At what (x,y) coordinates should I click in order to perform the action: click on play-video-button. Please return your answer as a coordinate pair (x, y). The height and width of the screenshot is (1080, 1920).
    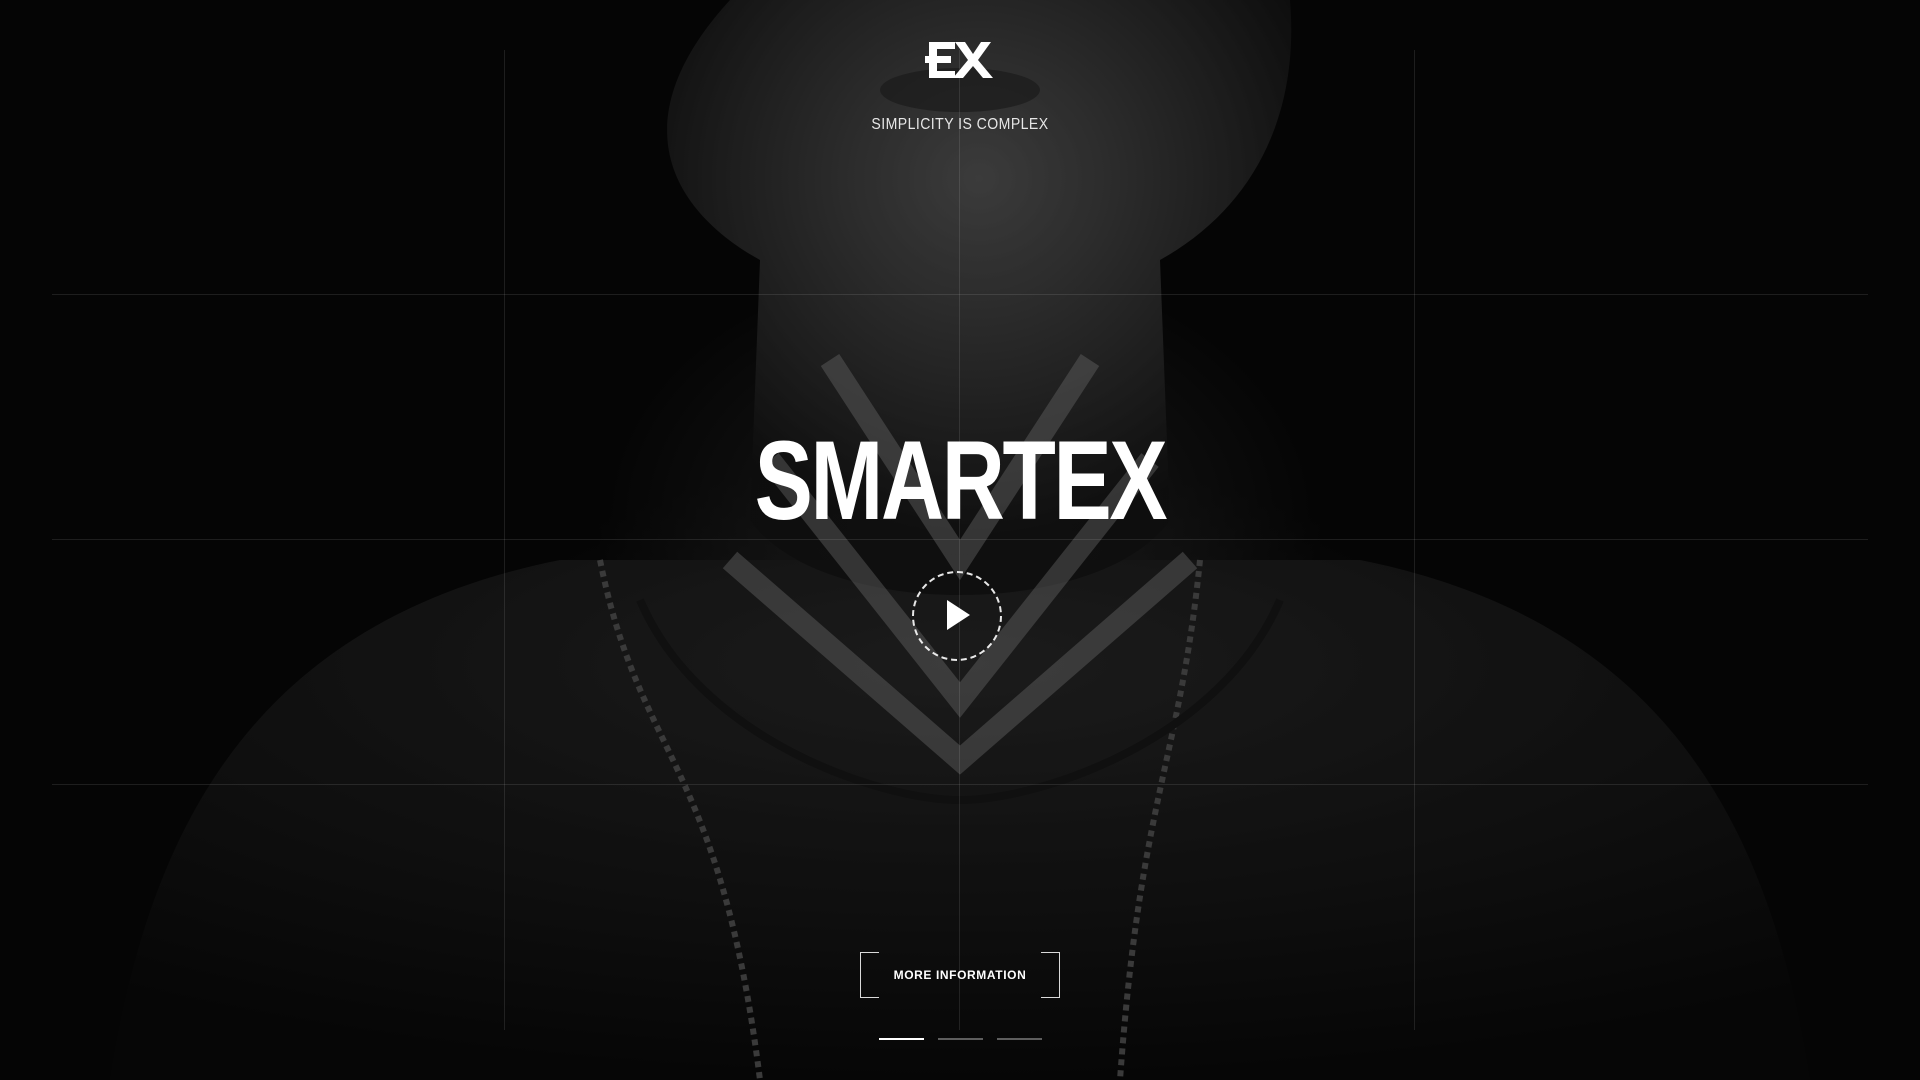
    Looking at the image, I should click on (957, 616).